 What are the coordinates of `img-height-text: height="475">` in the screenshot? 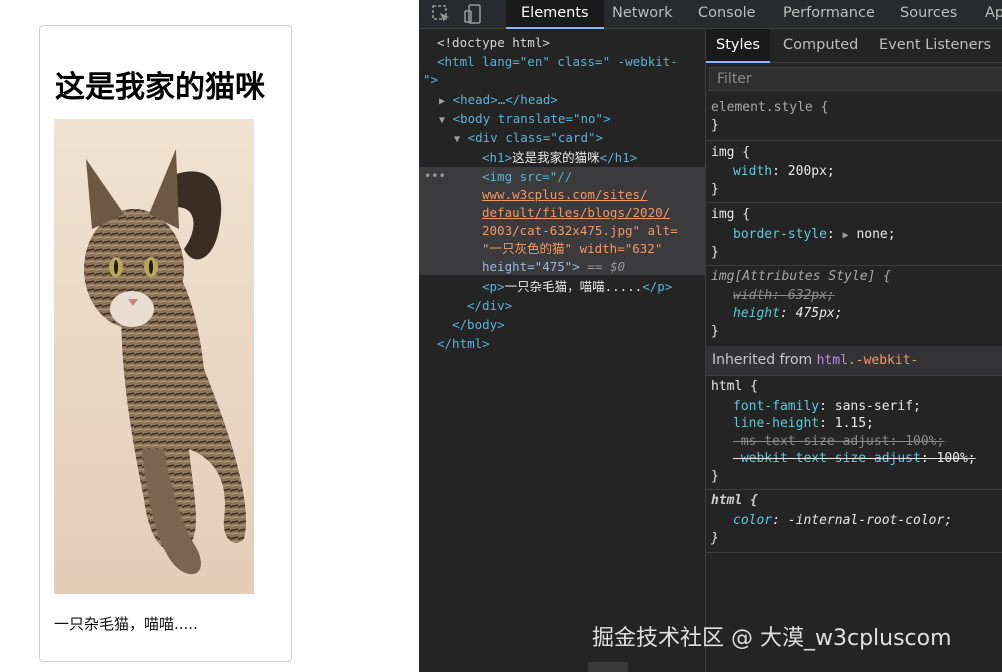 It's located at (531, 266).